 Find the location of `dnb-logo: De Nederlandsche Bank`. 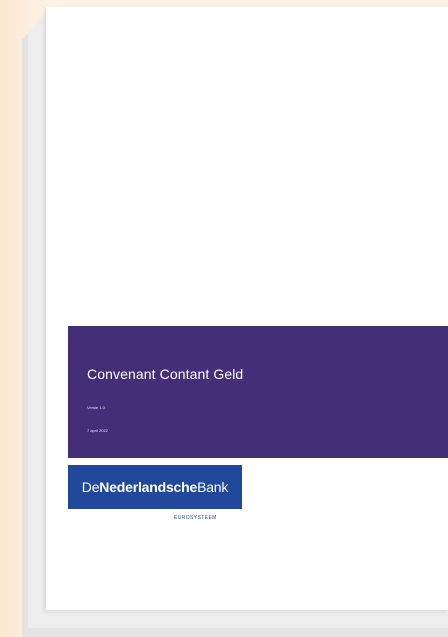

dnb-logo: De Nederlandsche Bank is located at coordinates (155, 487).